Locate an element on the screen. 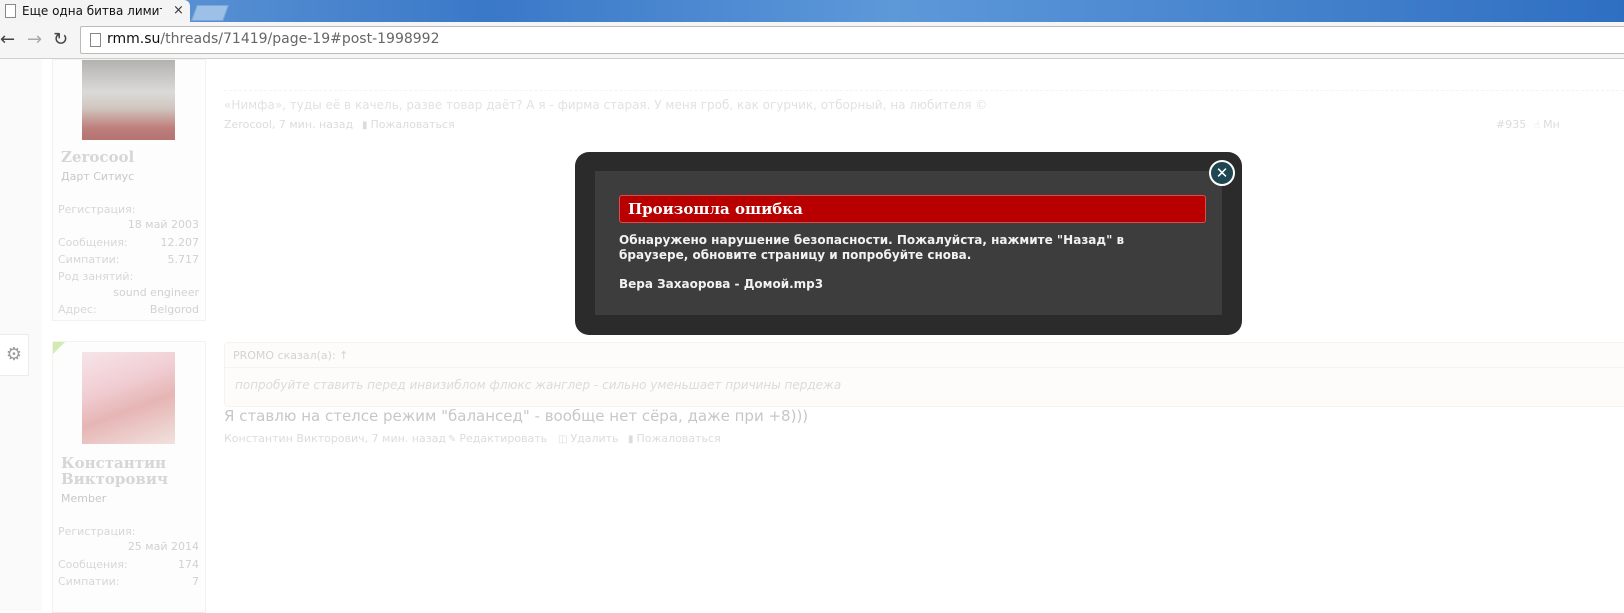 This screenshot has width=1624, height=613. url-path: /threads/71419/page-19#post-1998992 is located at coordinates (300, 39).